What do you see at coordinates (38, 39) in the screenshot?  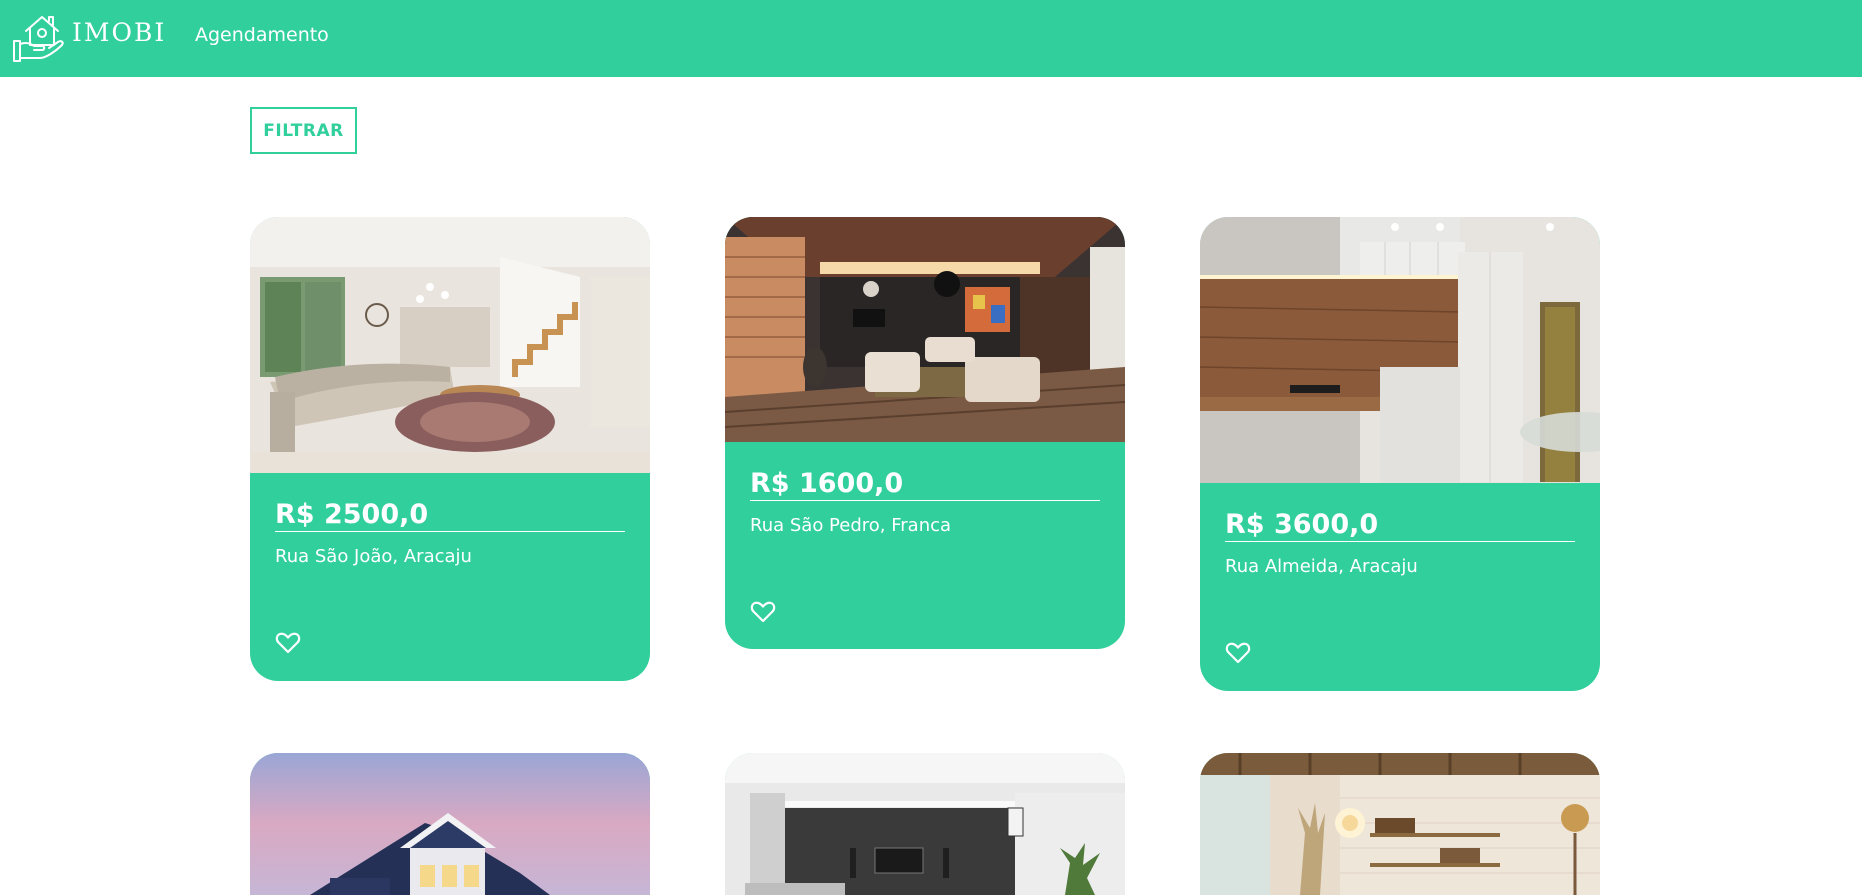 I see `house-hand-logo-icon` at bounding box center [38, 39].